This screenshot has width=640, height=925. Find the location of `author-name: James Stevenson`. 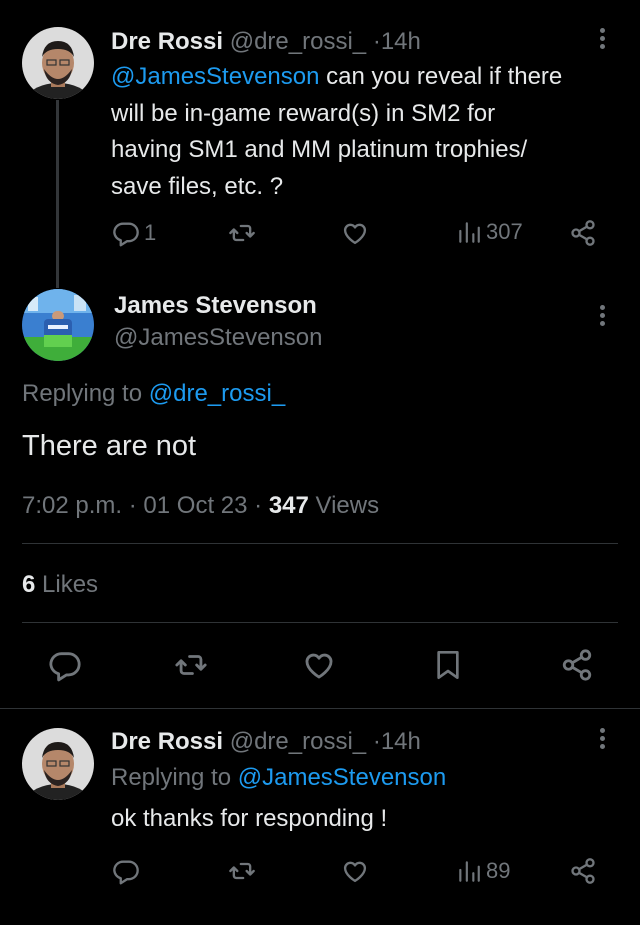

author-name: James Stevenson is located at coordinates (215, 306).